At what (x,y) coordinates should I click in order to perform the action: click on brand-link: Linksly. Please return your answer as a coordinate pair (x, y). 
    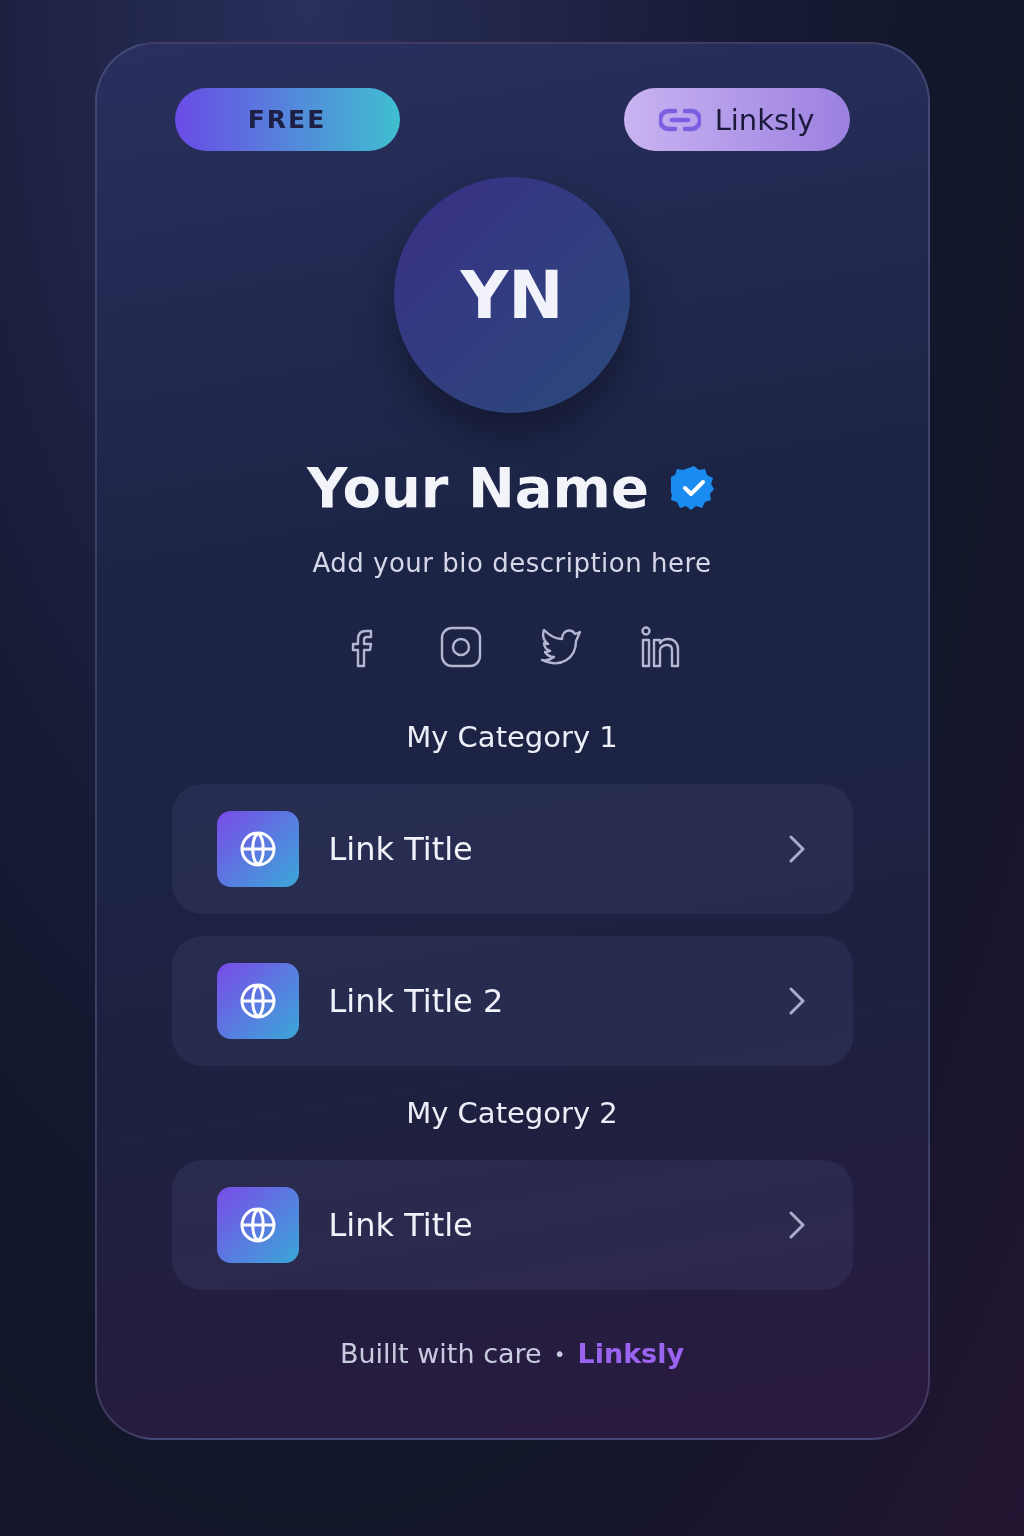
    Looking at the image, I should click on (631, 1353).